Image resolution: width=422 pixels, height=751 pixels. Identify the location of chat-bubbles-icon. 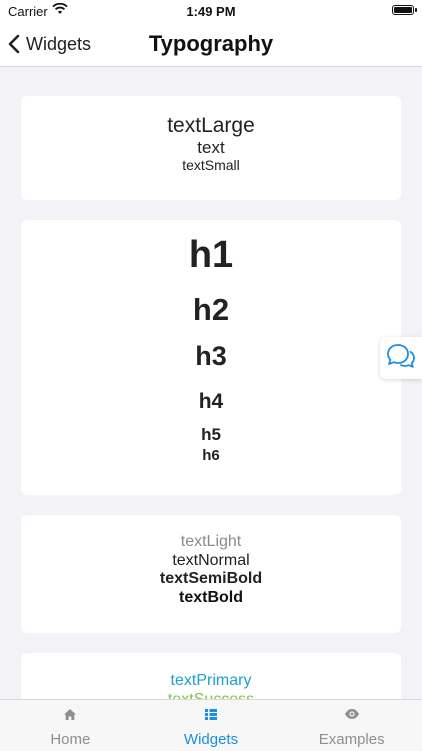
(401, 356).